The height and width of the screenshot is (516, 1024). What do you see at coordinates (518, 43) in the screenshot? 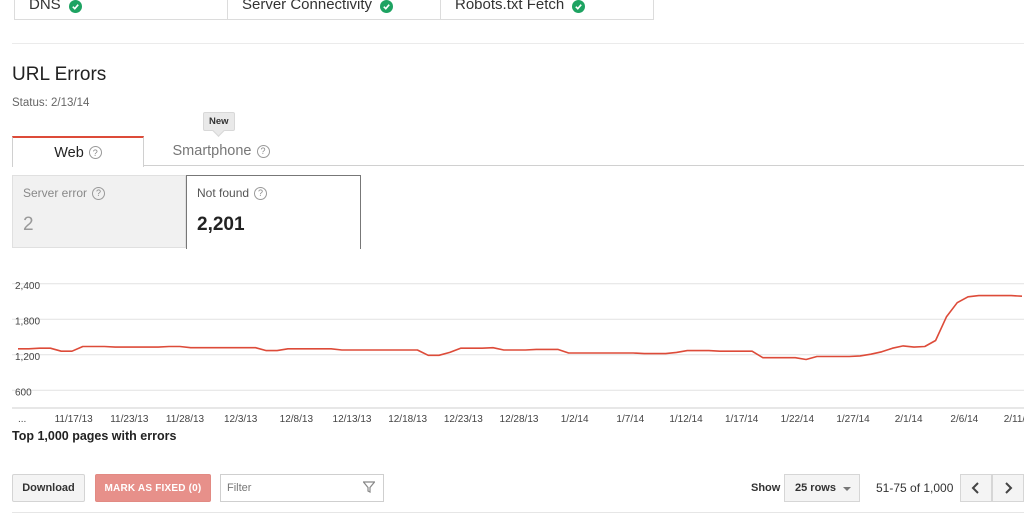
I see `section-divider` at bounding box center [518, 43].